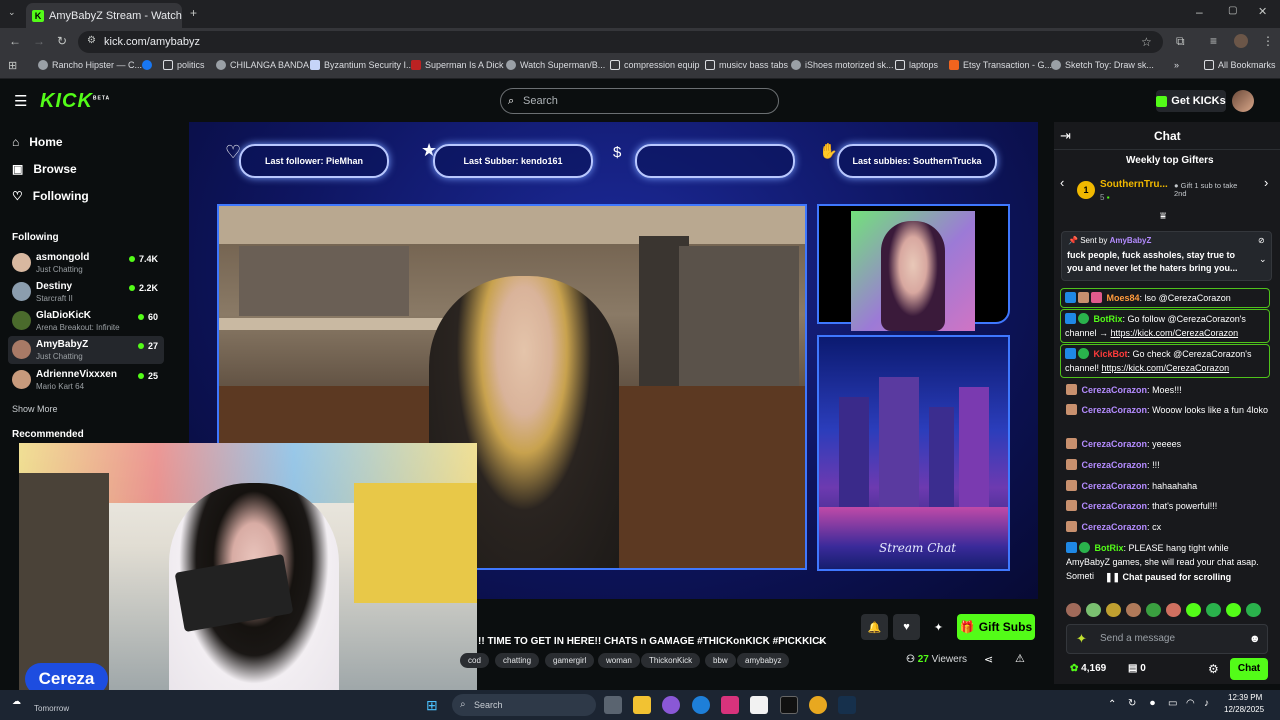 This screenshot has width=1280, height=720. What do you see at coordinates (906, 627) in the screenshot?
I see `follow-heart-button: ♥` at bounding box center [906, 627].